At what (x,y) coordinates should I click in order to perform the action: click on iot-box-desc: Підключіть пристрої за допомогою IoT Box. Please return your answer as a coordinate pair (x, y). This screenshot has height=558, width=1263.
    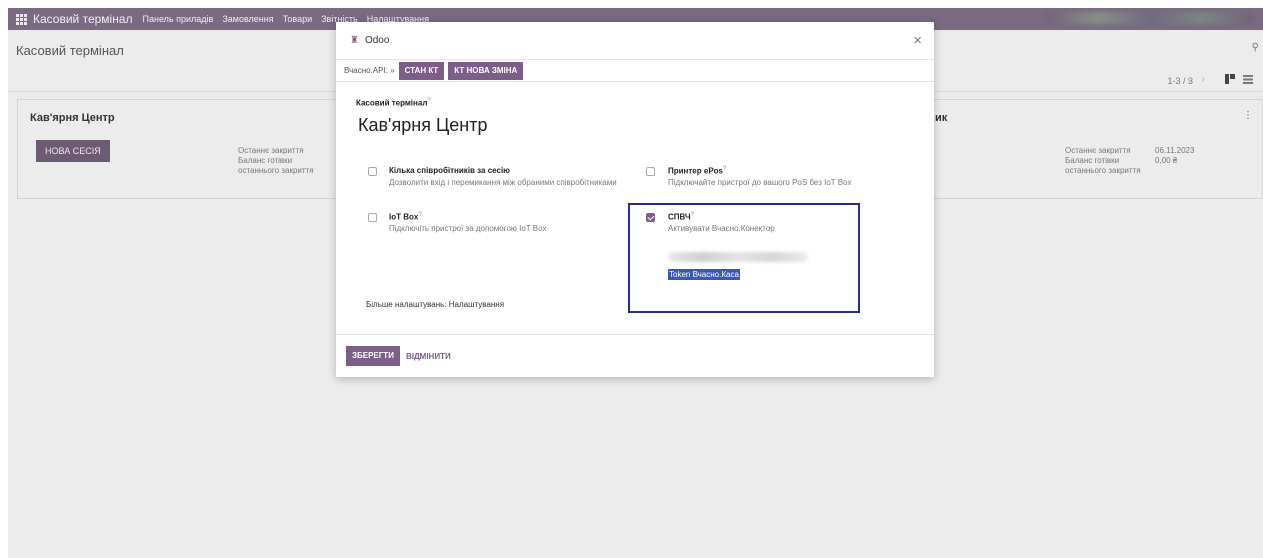
    Looking at the image, I should click on (468, 228).